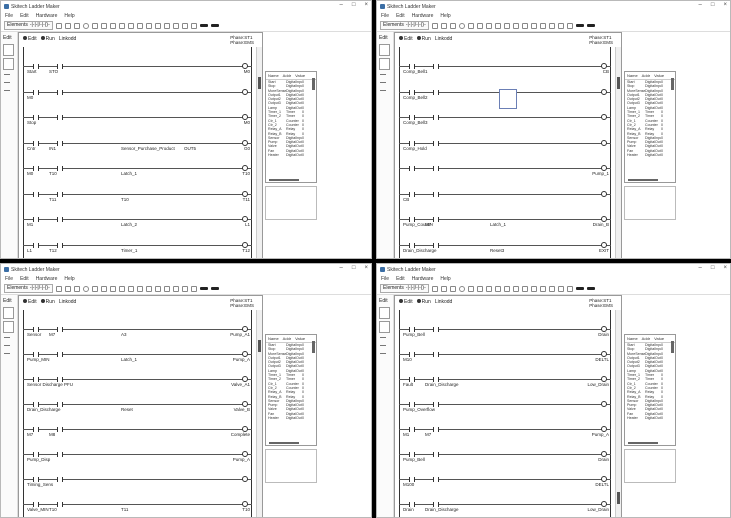  I want to click on selection-box, so click(508, 99).